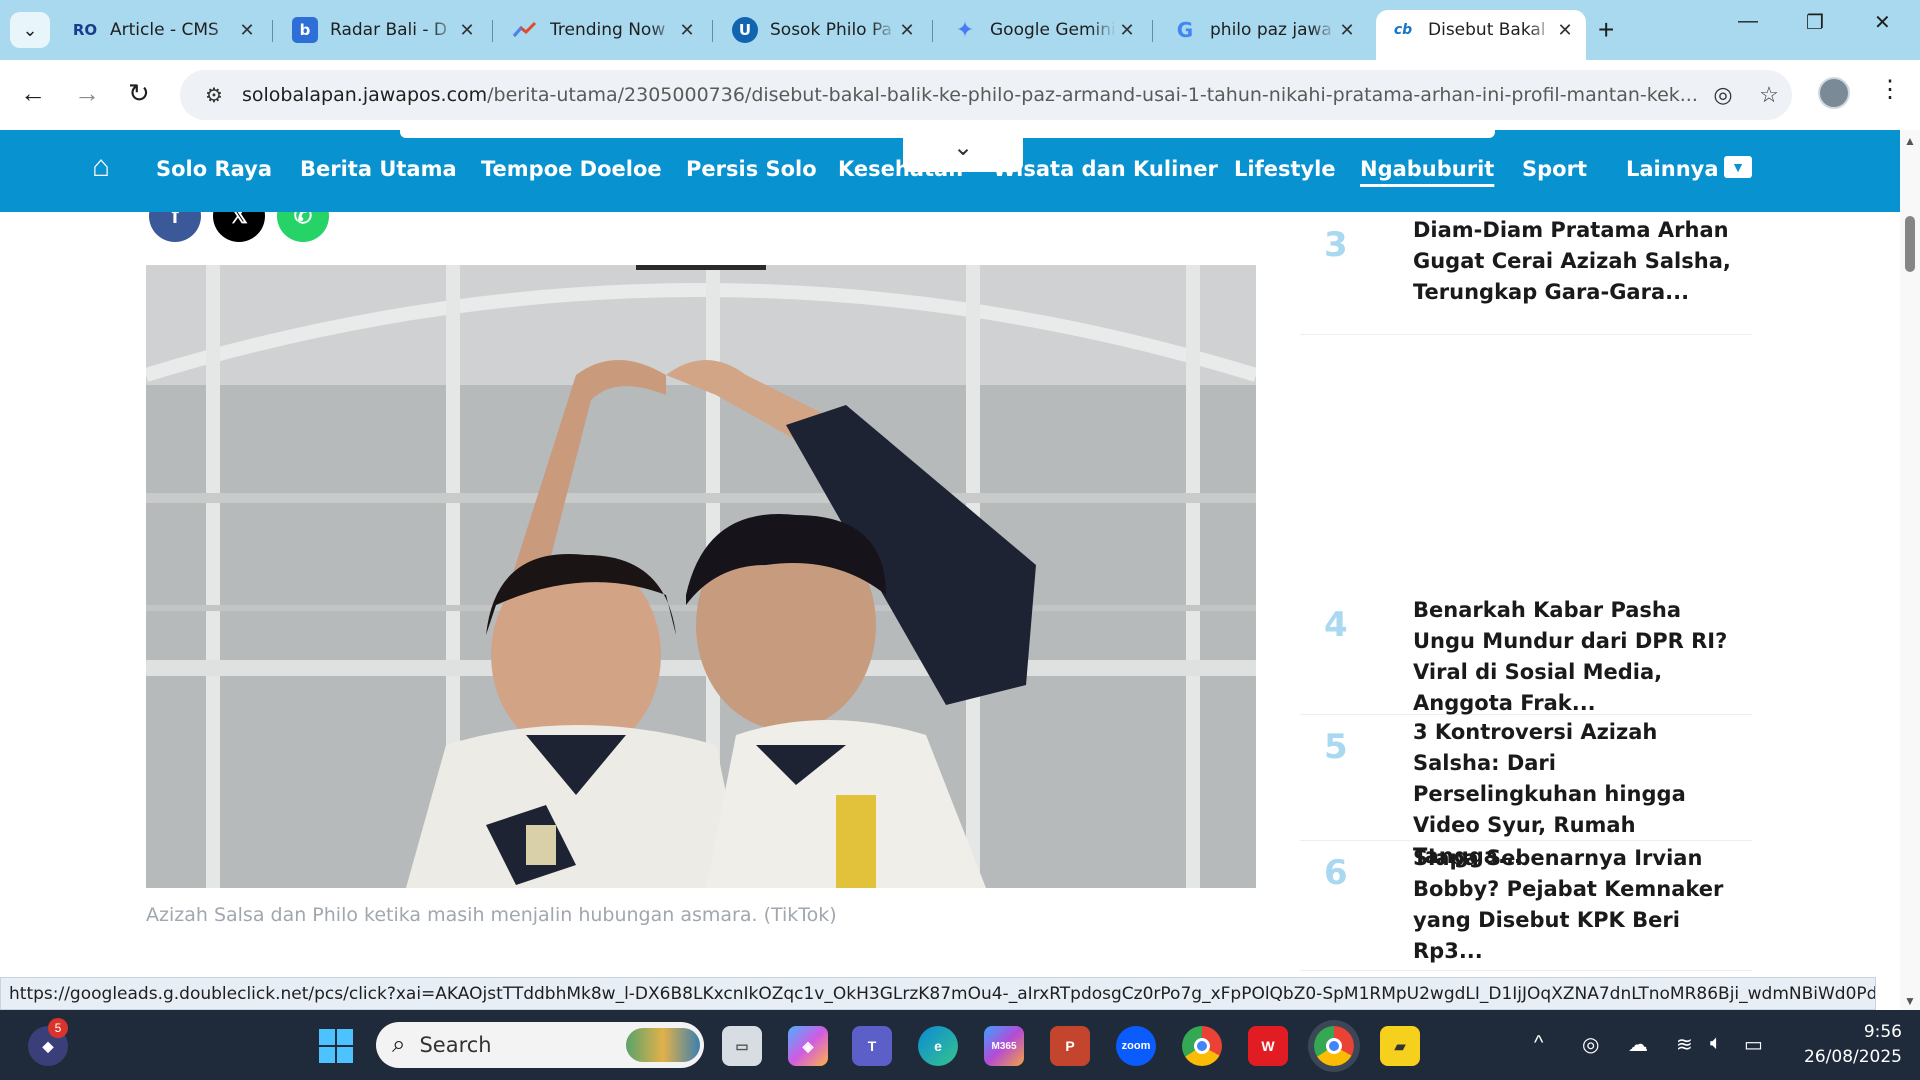  What do you see at coordinates (1753, 1044) in the screenshot?
I see `battery-icon: ▭` at bounding box center [1753, 1044].